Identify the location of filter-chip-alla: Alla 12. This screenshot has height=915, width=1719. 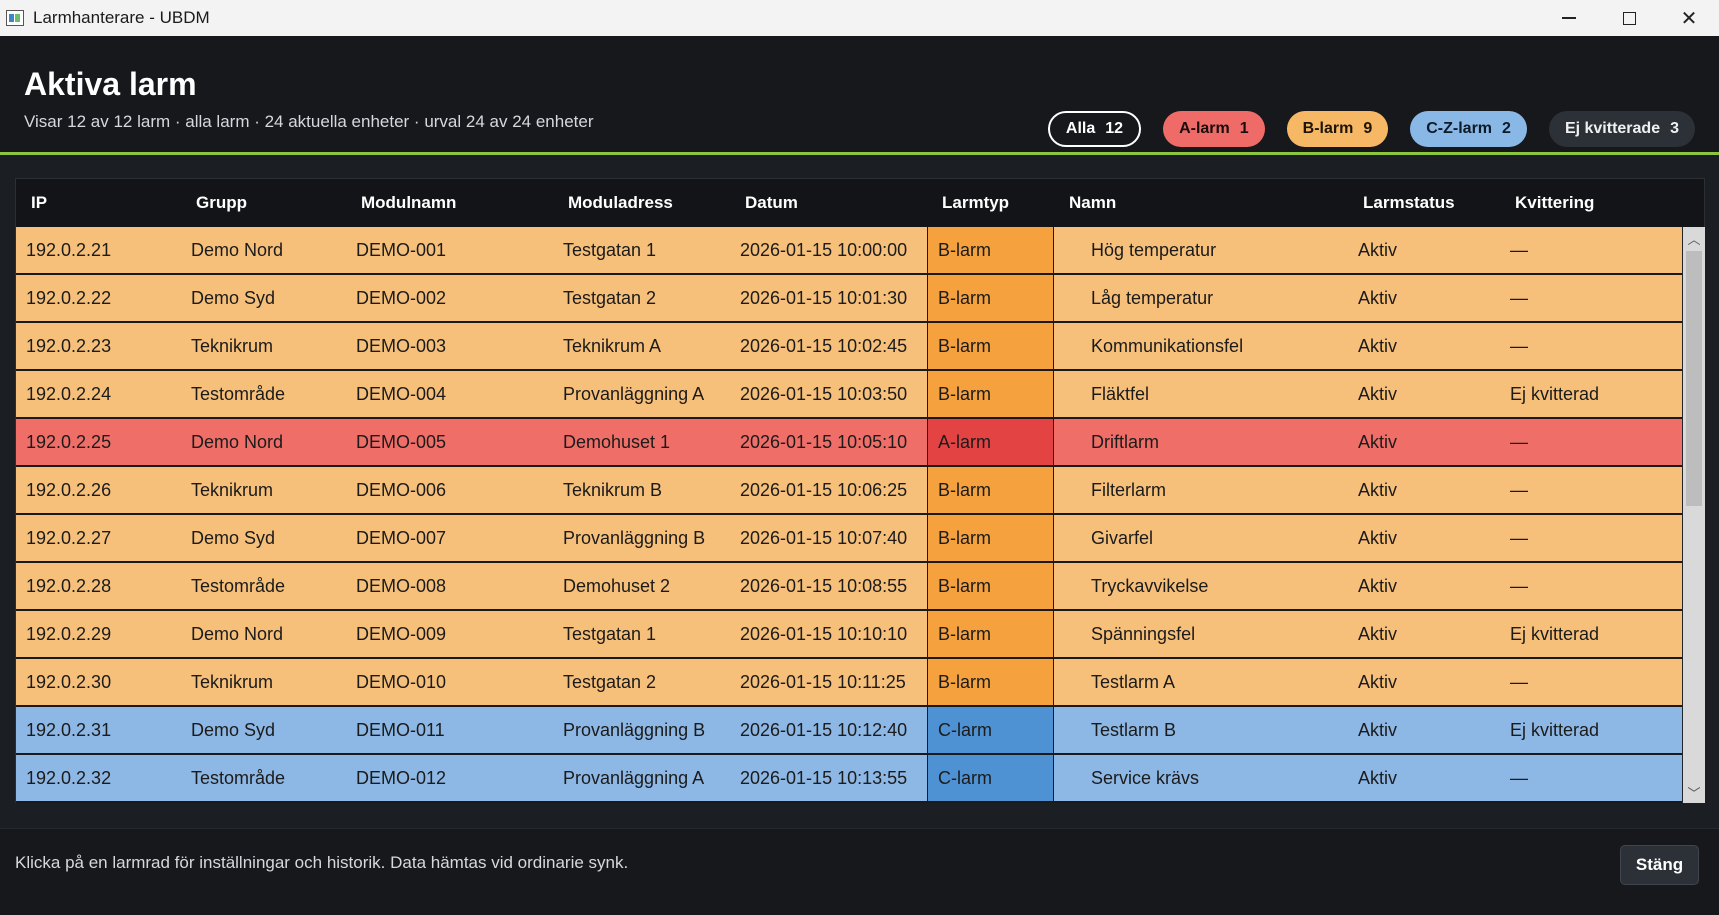
(1094, 129).